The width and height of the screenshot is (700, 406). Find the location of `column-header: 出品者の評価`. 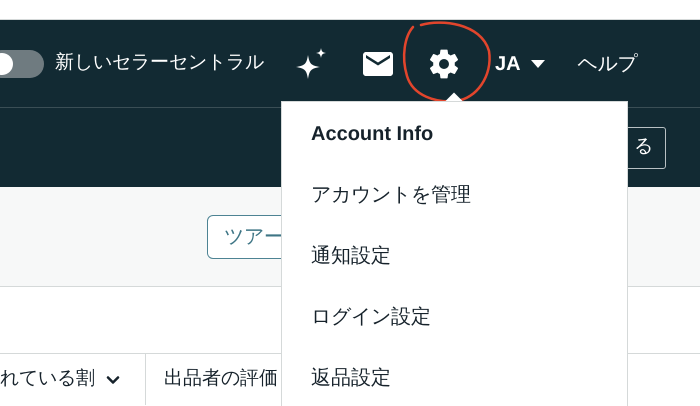

column-header: 出品者の評価 is located at coordinates (220, 379).